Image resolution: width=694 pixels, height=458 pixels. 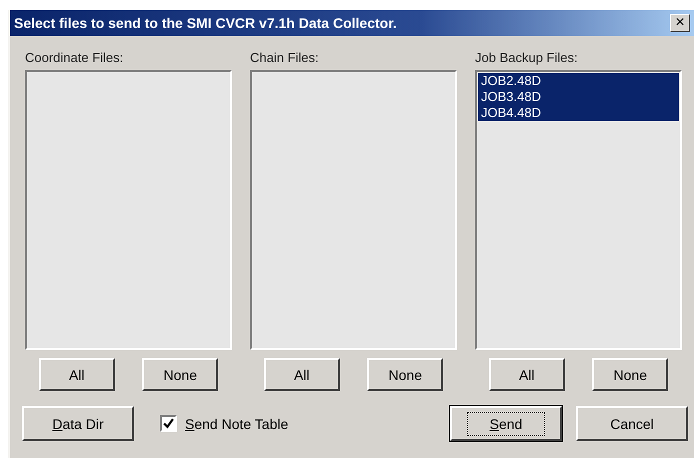 I want to click on list-item: JOB3.48D, so click(x=578, y=97).